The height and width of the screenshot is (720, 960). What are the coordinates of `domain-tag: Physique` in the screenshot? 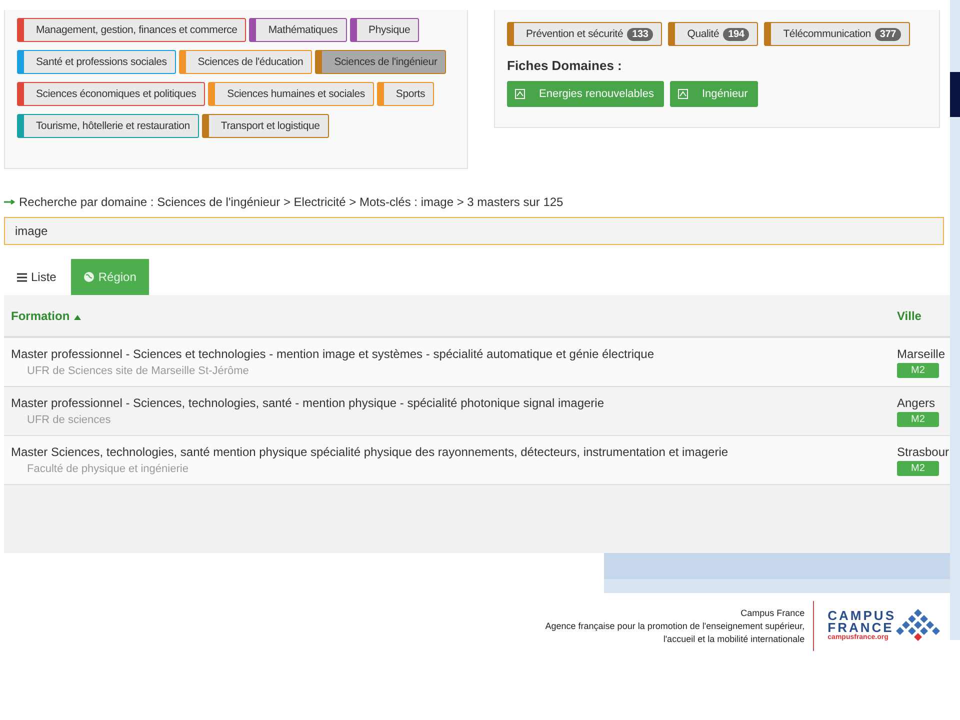 It's located at (385, 30).